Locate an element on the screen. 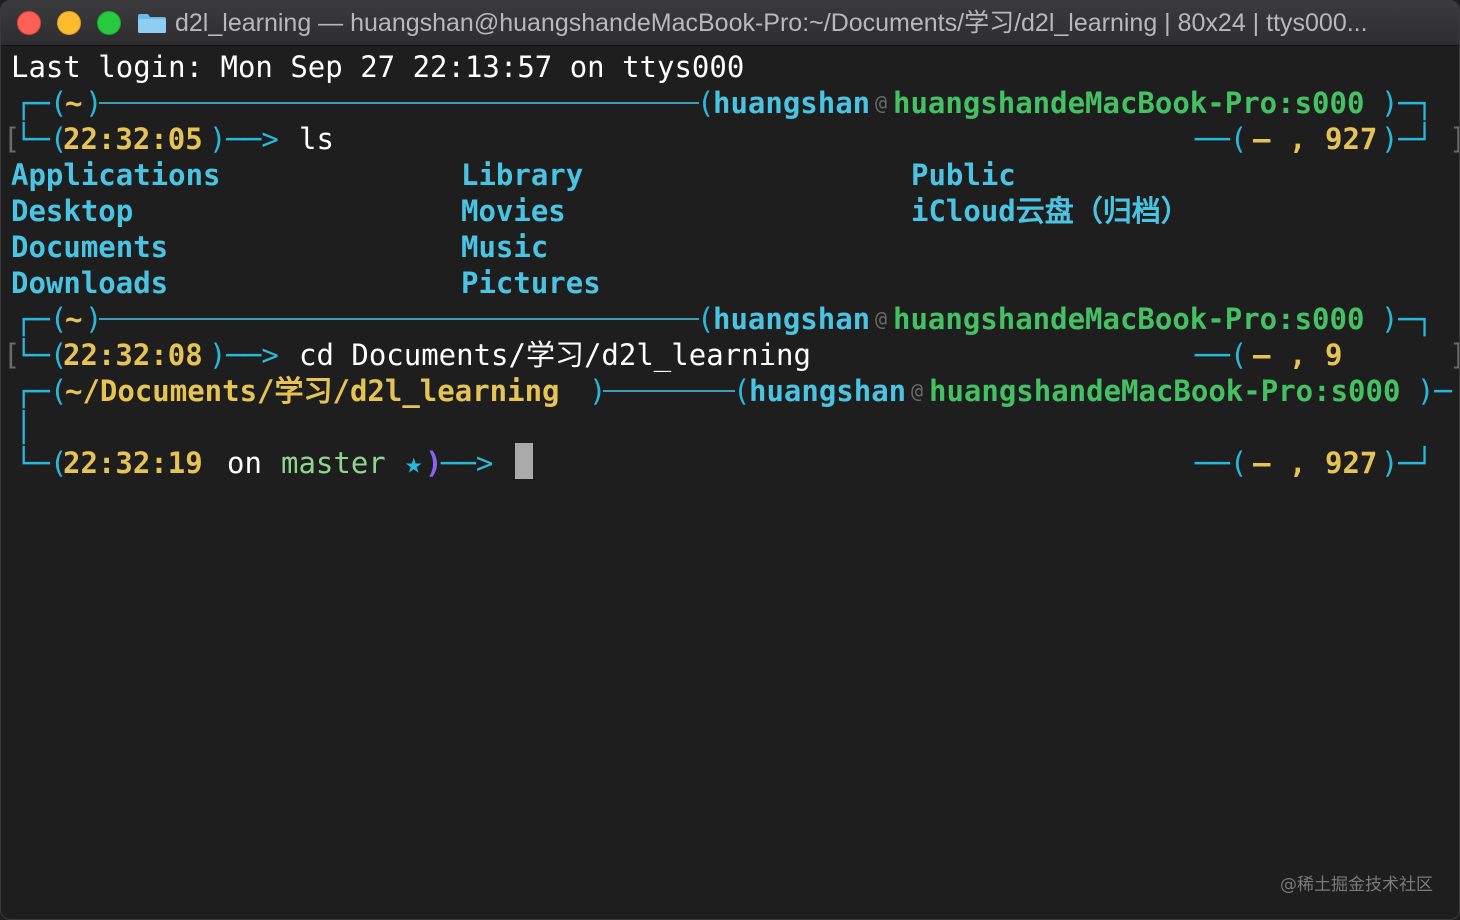 The image size is (1460, 920). ls-entry: Public is located at coordinates (963, 175).